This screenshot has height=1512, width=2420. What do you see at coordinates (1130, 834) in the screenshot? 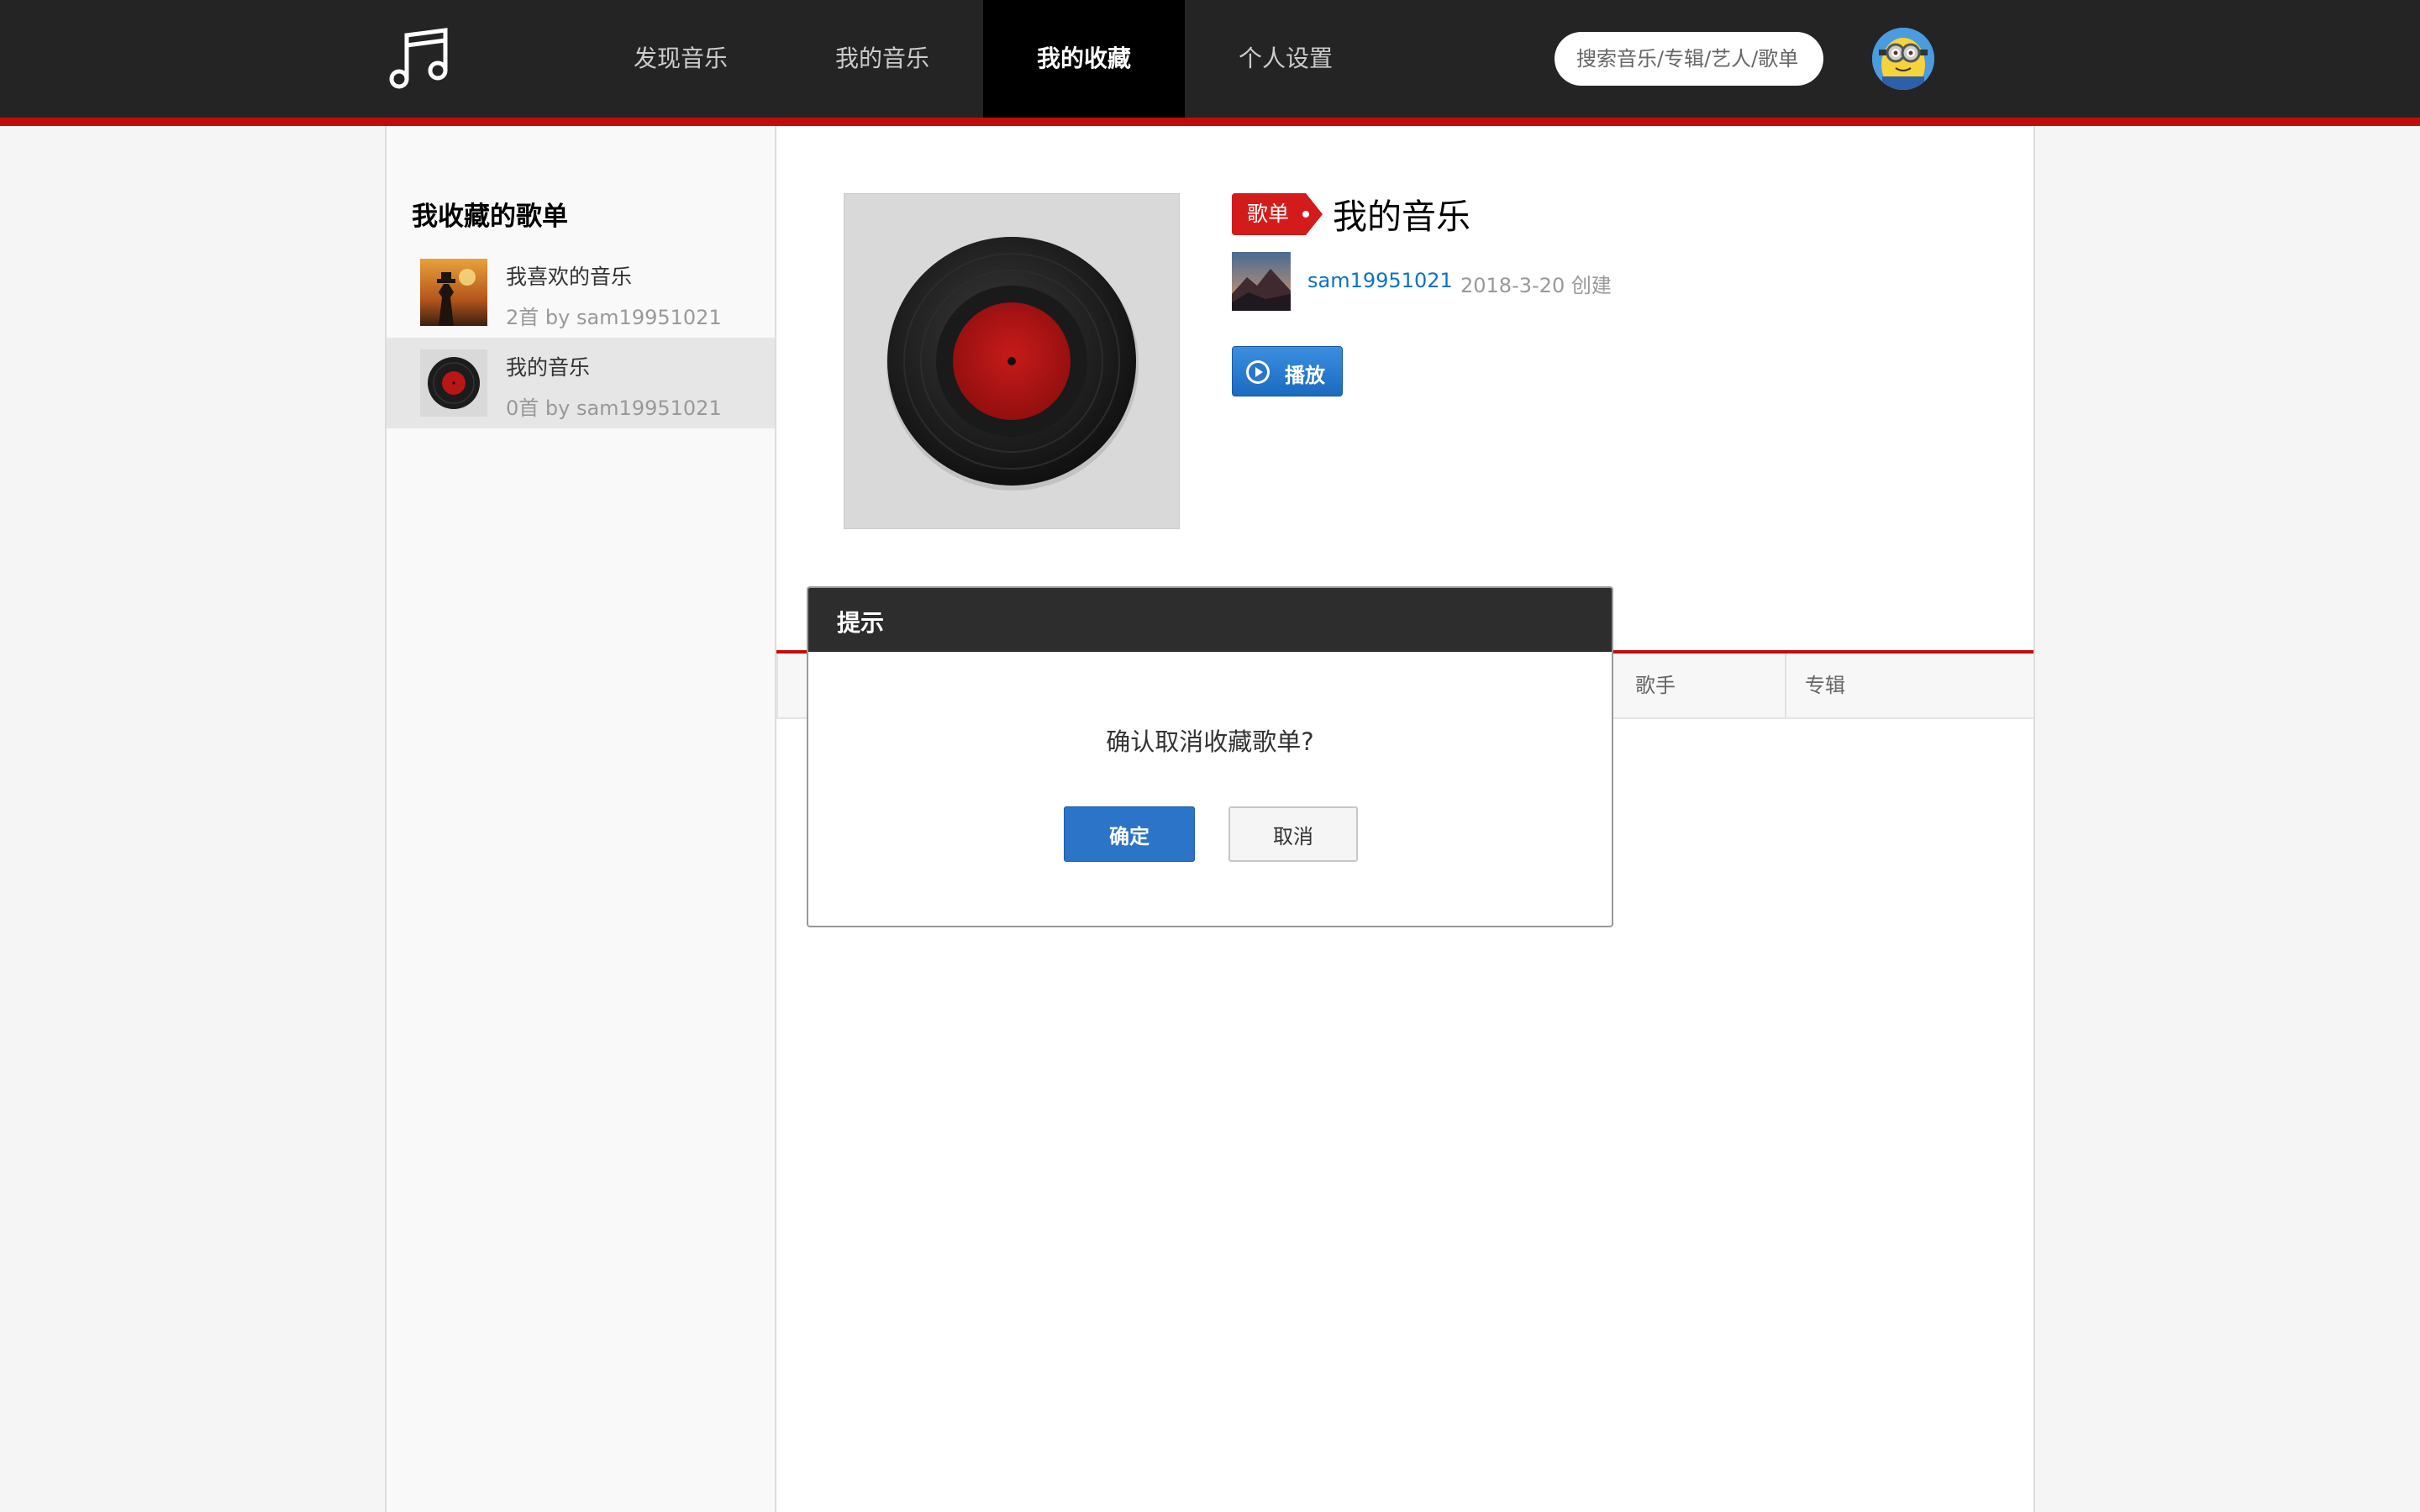
I see `confirm-button: 确定` at bounding box center [1130, 834].